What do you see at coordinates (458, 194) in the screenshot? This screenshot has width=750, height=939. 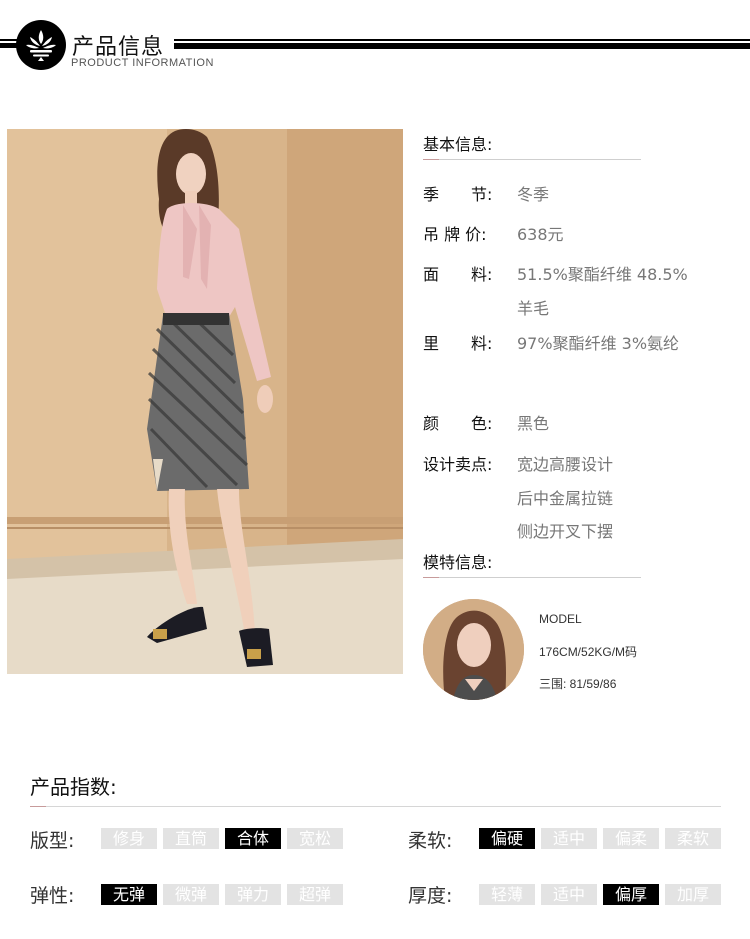 I see `season-label: 季 节:` at bounding box center [458, 194].